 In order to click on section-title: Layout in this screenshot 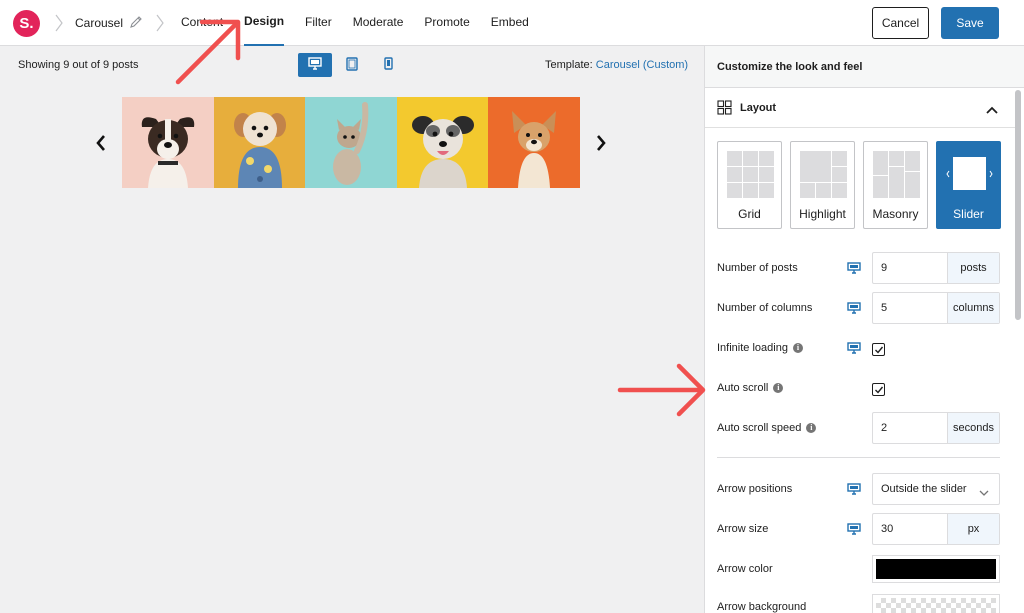, I will do `click(758, 108)`.